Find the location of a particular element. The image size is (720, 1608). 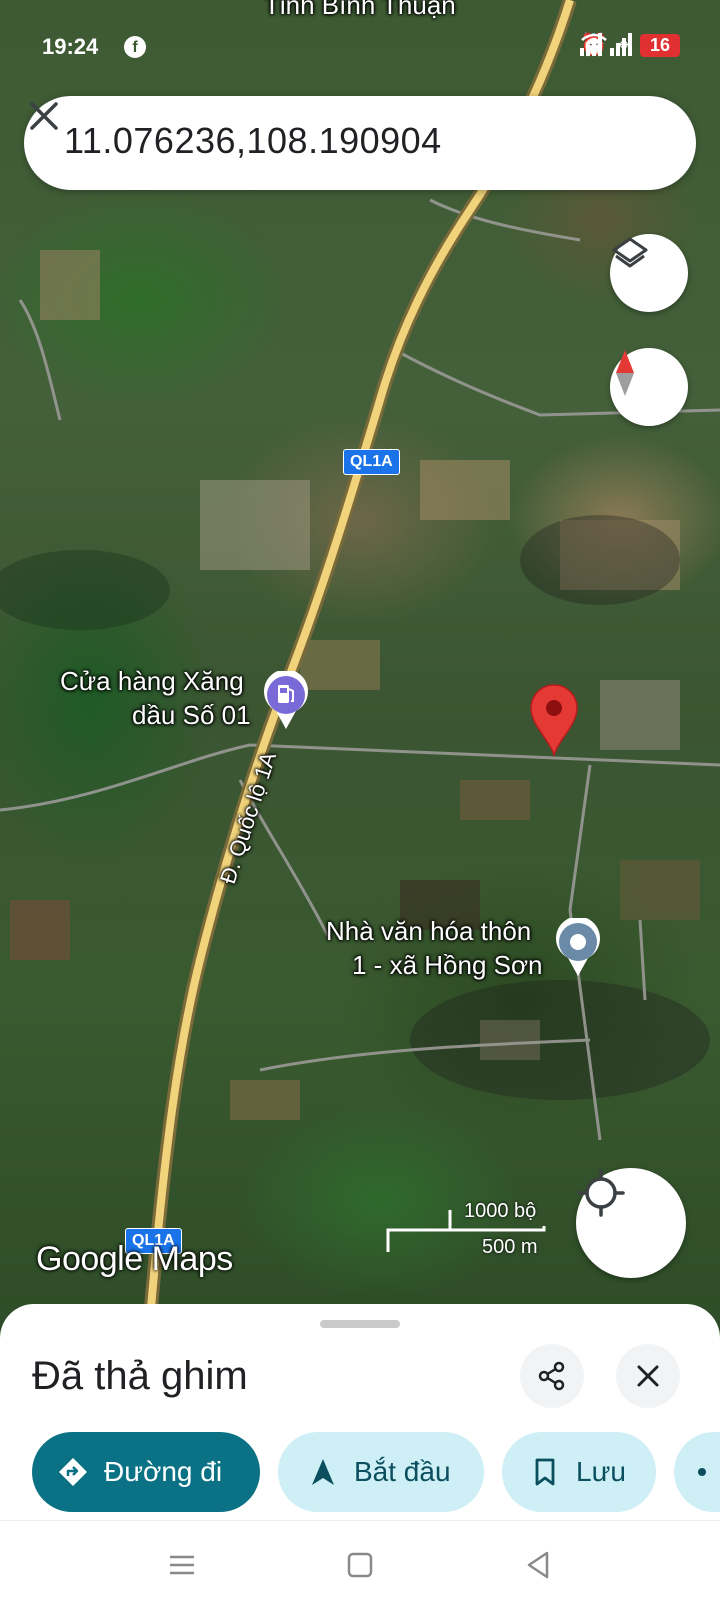

poi-cultural-house-line2: 1 - xã Hồng Sơn is located at coordinates (447, 965).